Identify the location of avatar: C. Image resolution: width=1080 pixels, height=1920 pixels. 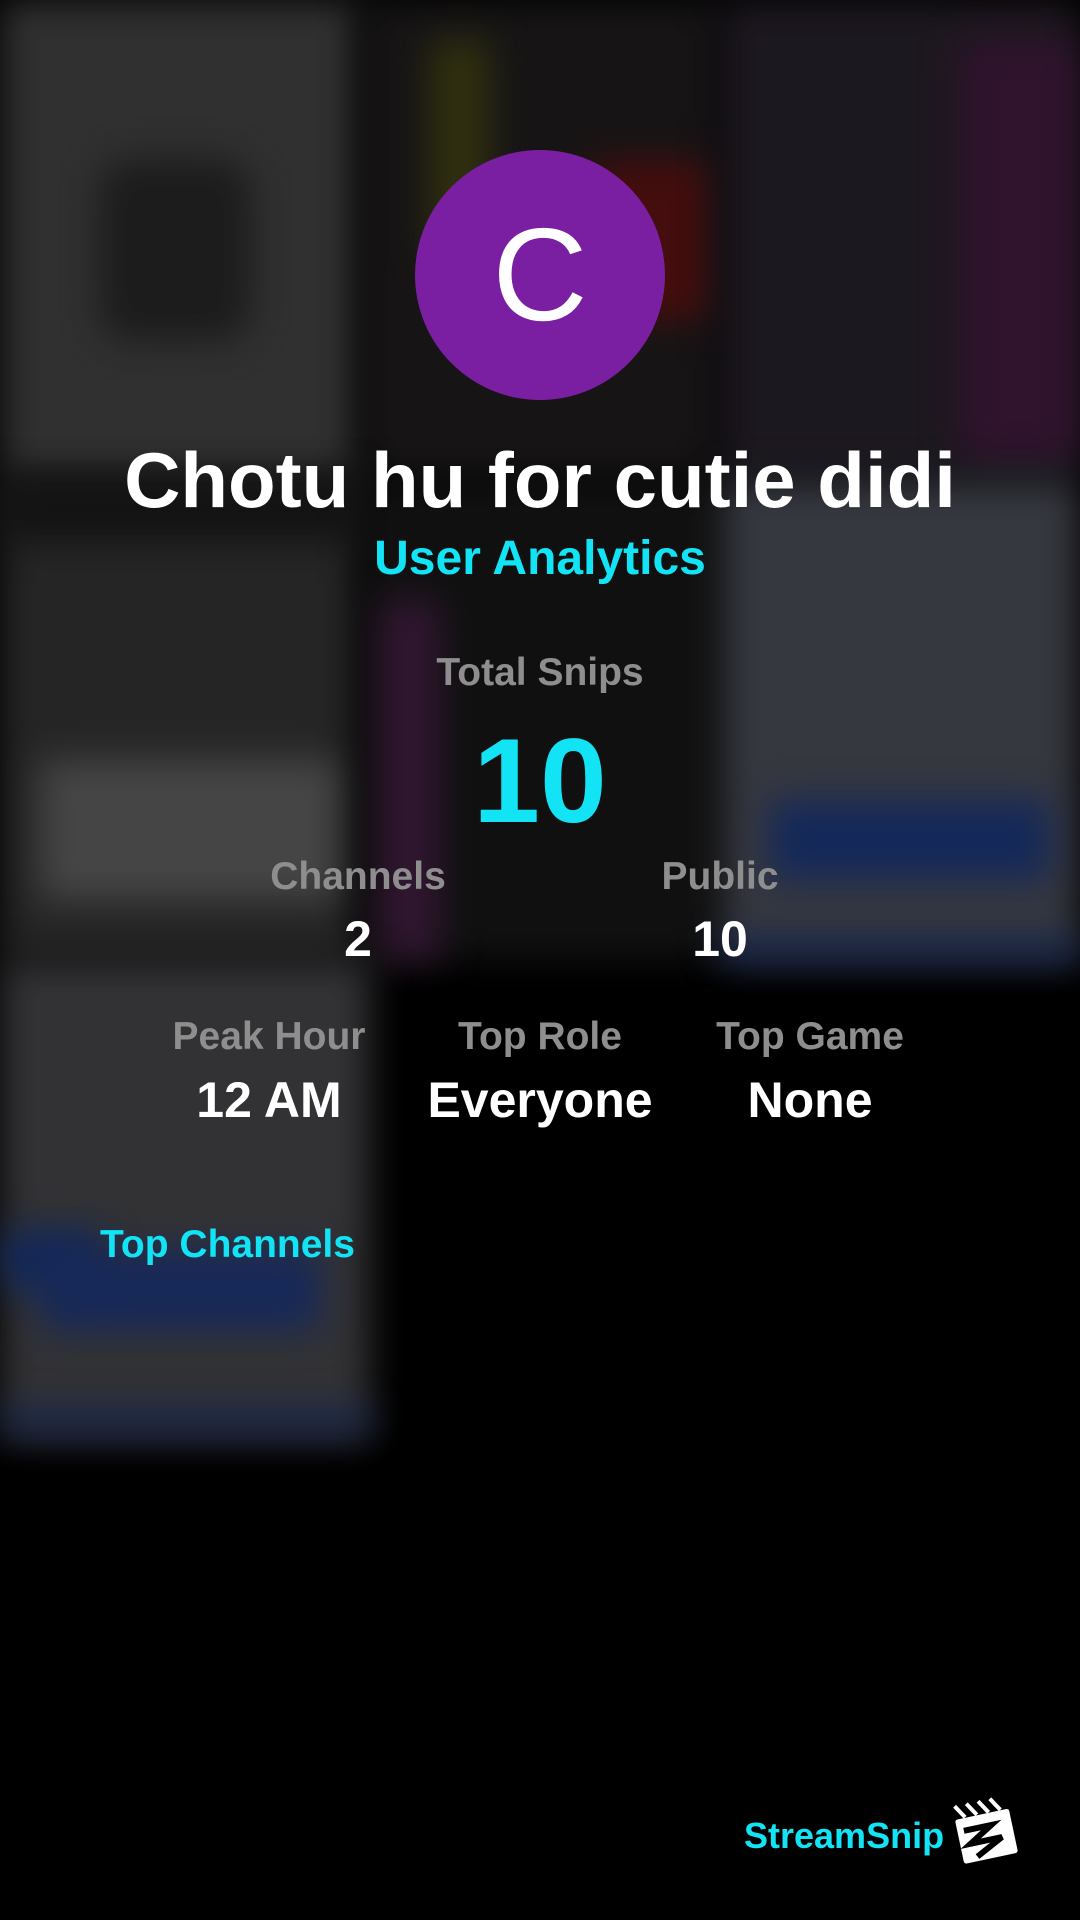
(540, 275).